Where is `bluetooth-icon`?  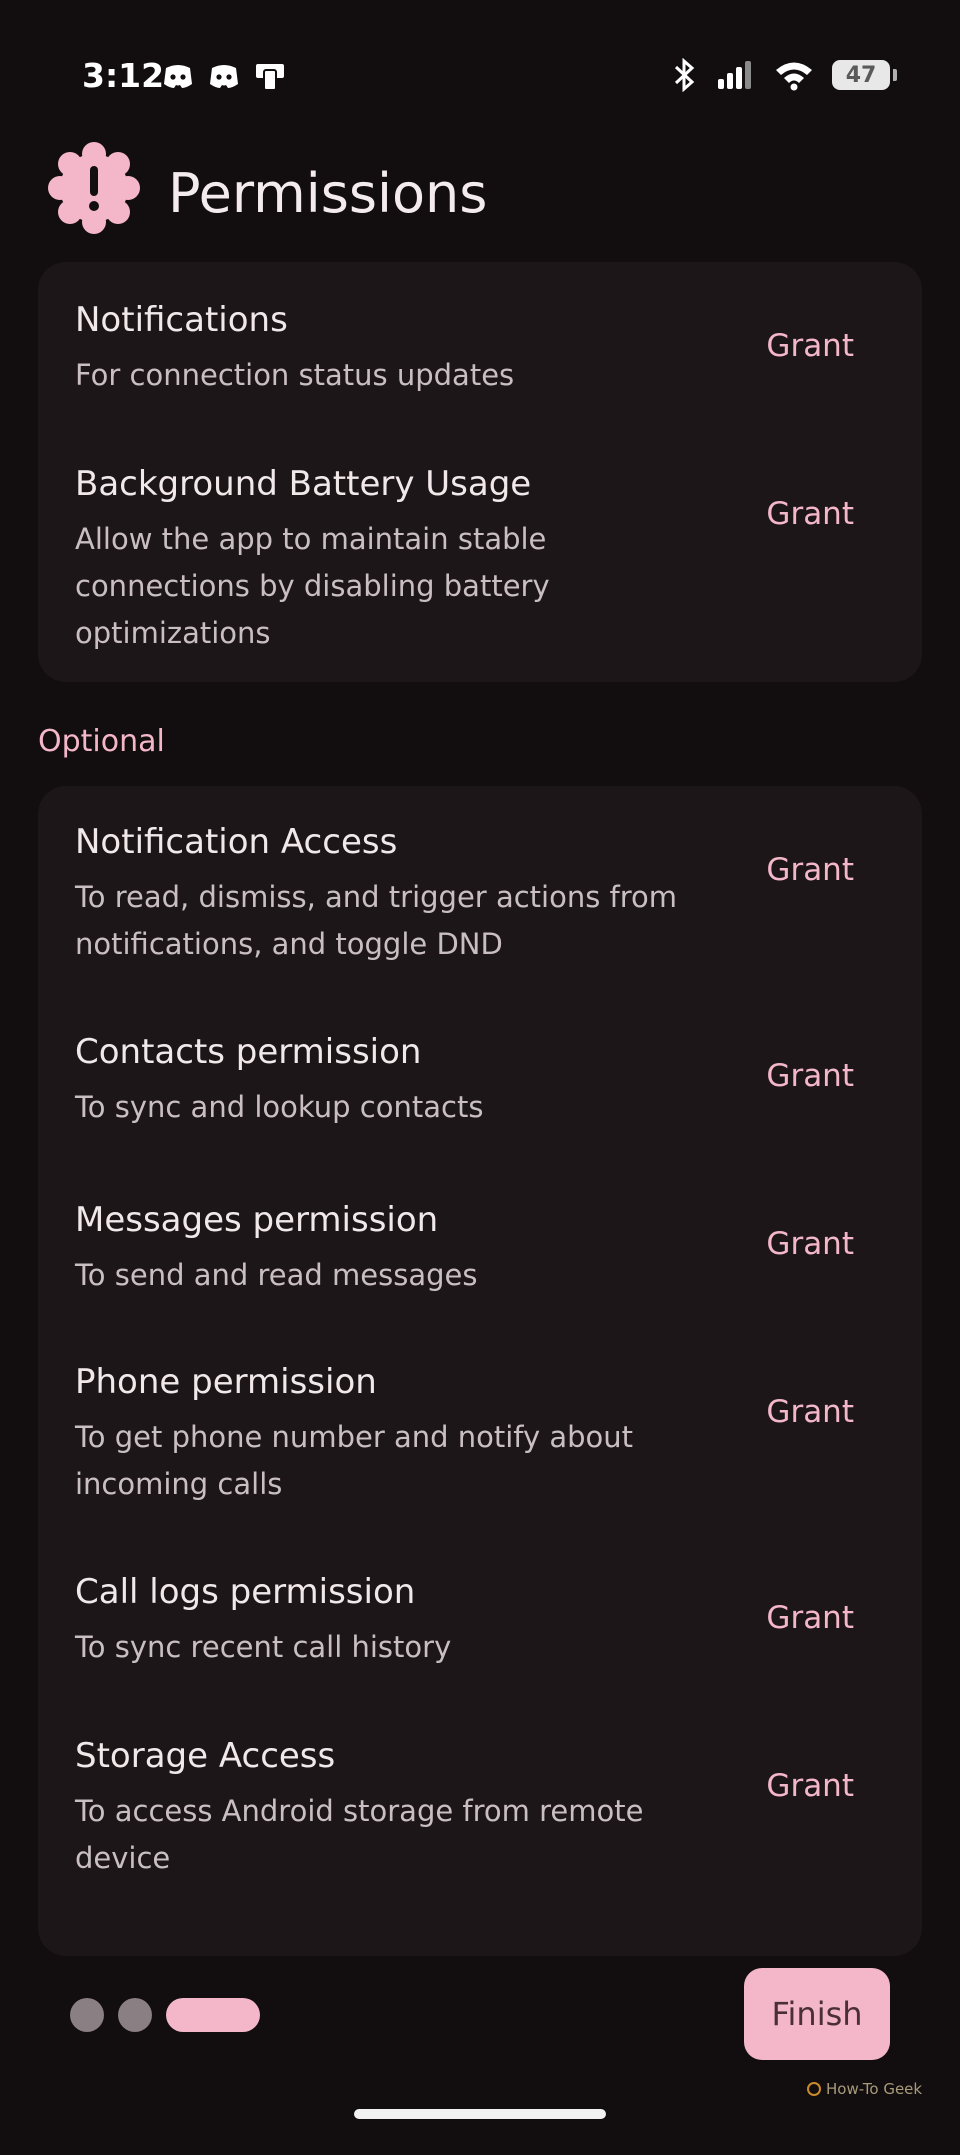
bluetooth-icon is located at coordinates (684, 75).